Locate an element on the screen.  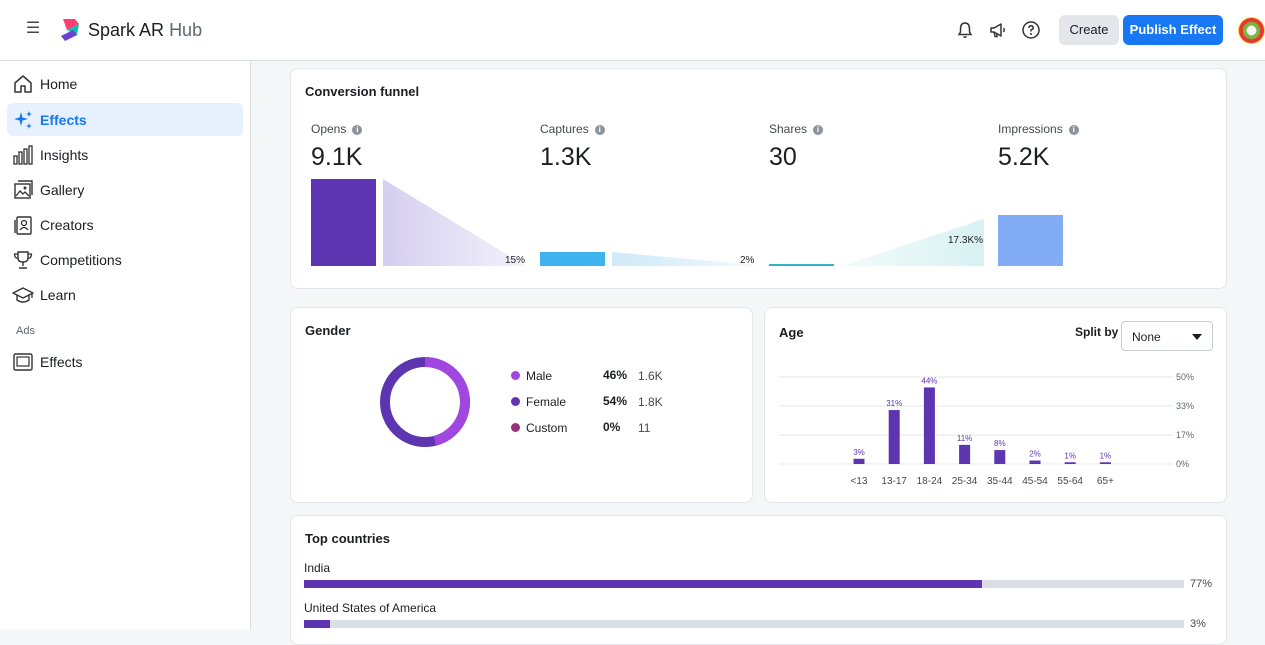
age-data-label: 8% is located at coordinates (1000, 443).